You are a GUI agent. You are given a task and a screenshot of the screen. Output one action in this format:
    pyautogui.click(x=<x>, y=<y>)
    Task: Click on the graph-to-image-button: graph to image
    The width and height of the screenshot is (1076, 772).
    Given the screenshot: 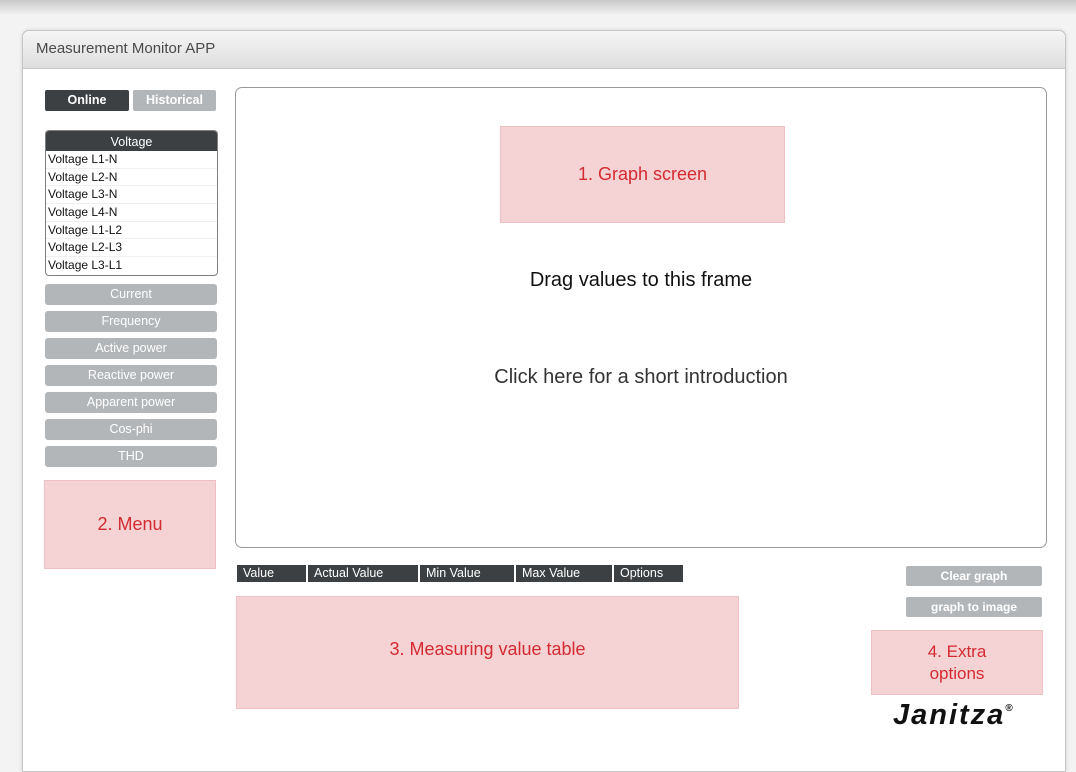 What is the action you would take?
    pyautogui.click(x=974, y=607)
    